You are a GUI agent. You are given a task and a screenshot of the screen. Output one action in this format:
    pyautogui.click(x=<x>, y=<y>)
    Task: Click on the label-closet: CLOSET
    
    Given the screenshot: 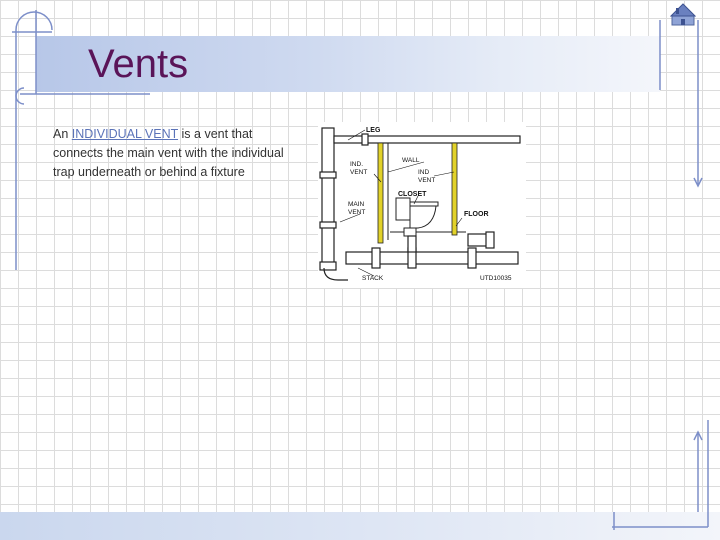 What is the action you would take?
    pyautogui.click(x=412, y=194)
    